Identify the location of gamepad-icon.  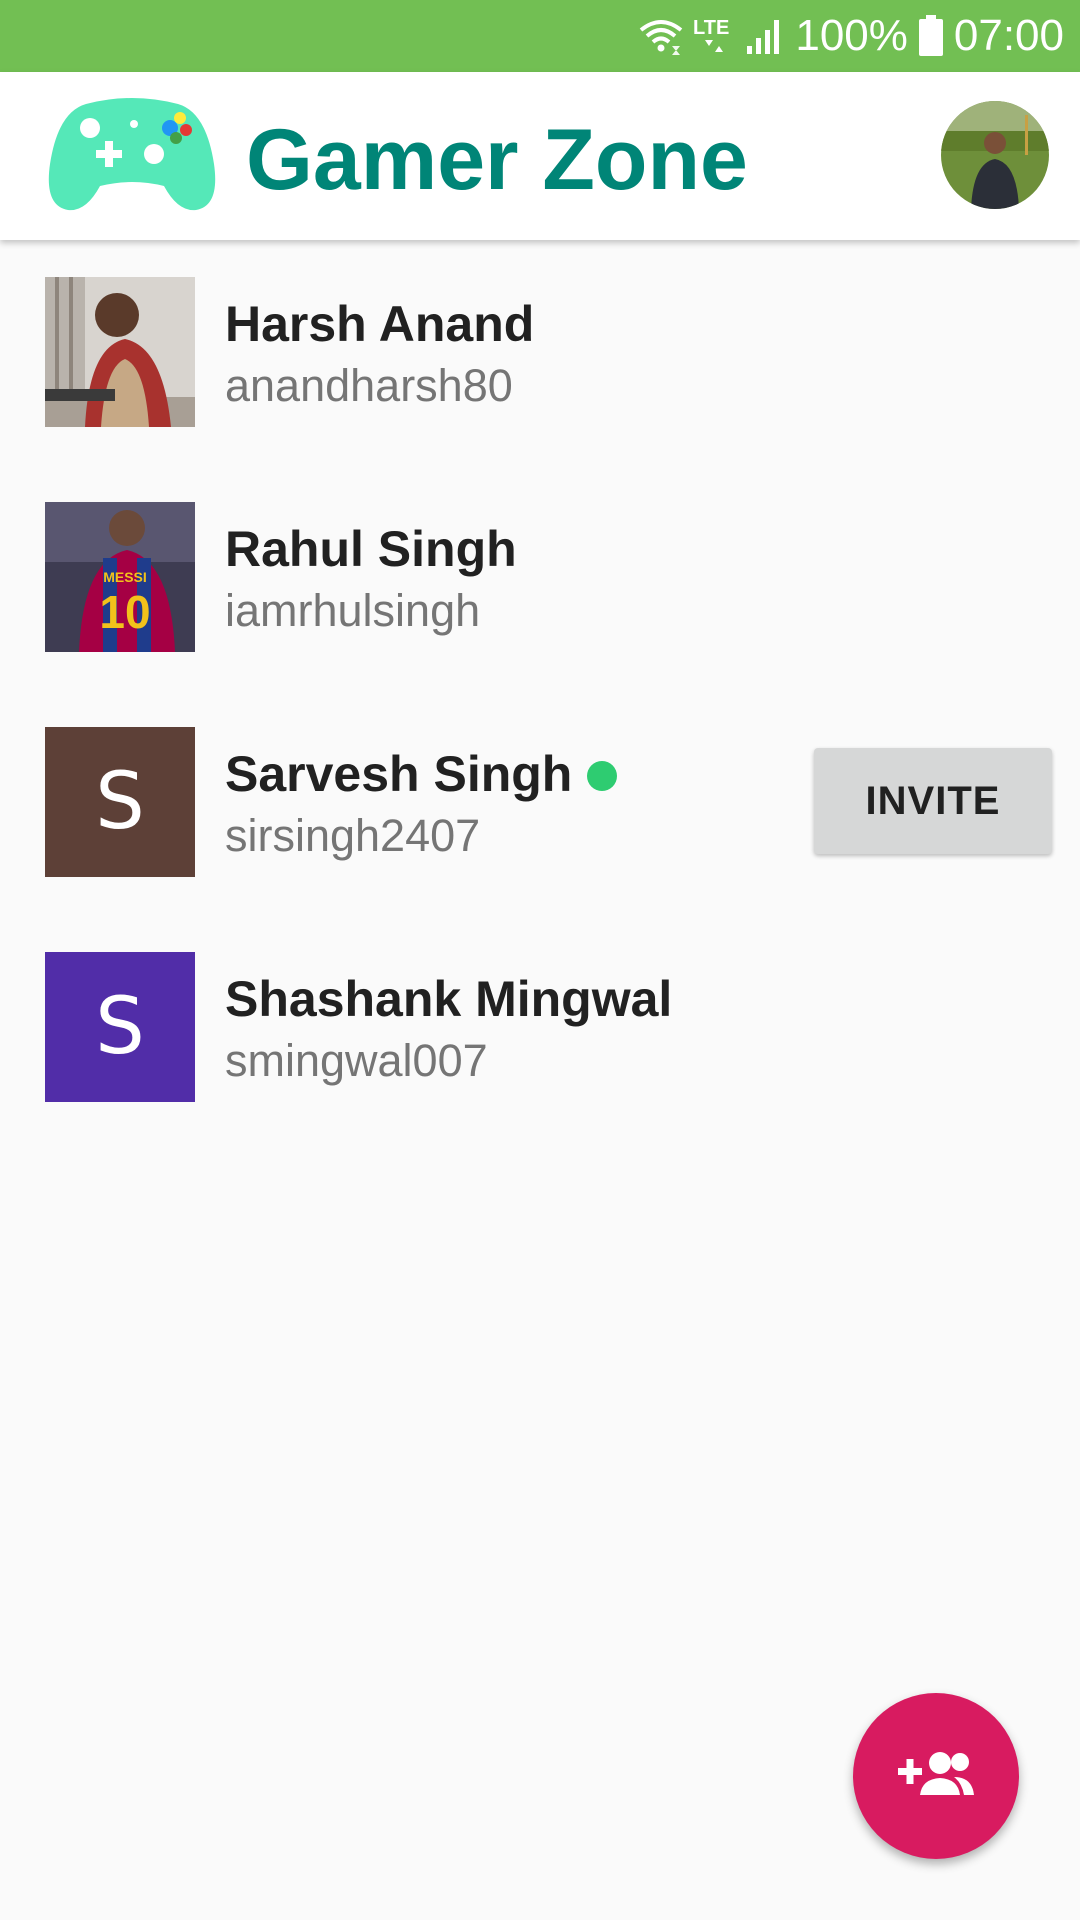
(132, 154).